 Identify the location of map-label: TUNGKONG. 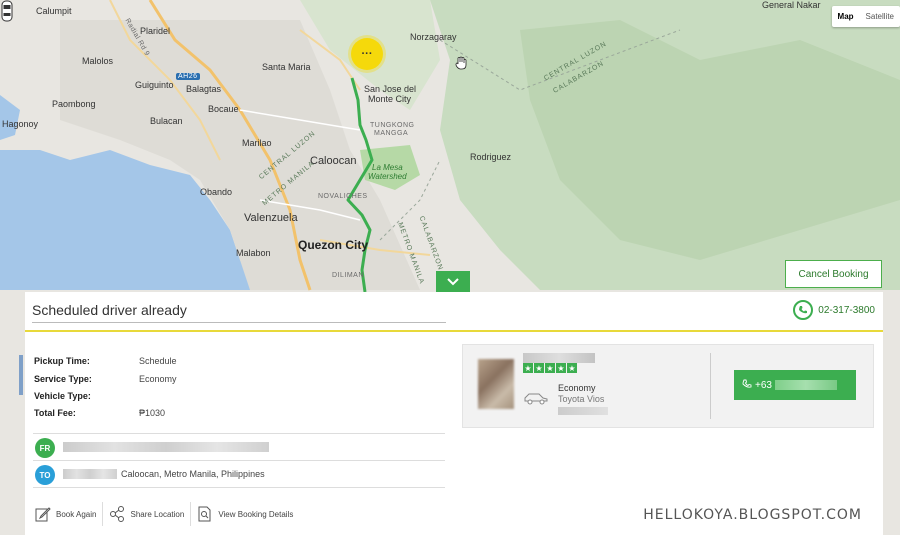
(392, 125).